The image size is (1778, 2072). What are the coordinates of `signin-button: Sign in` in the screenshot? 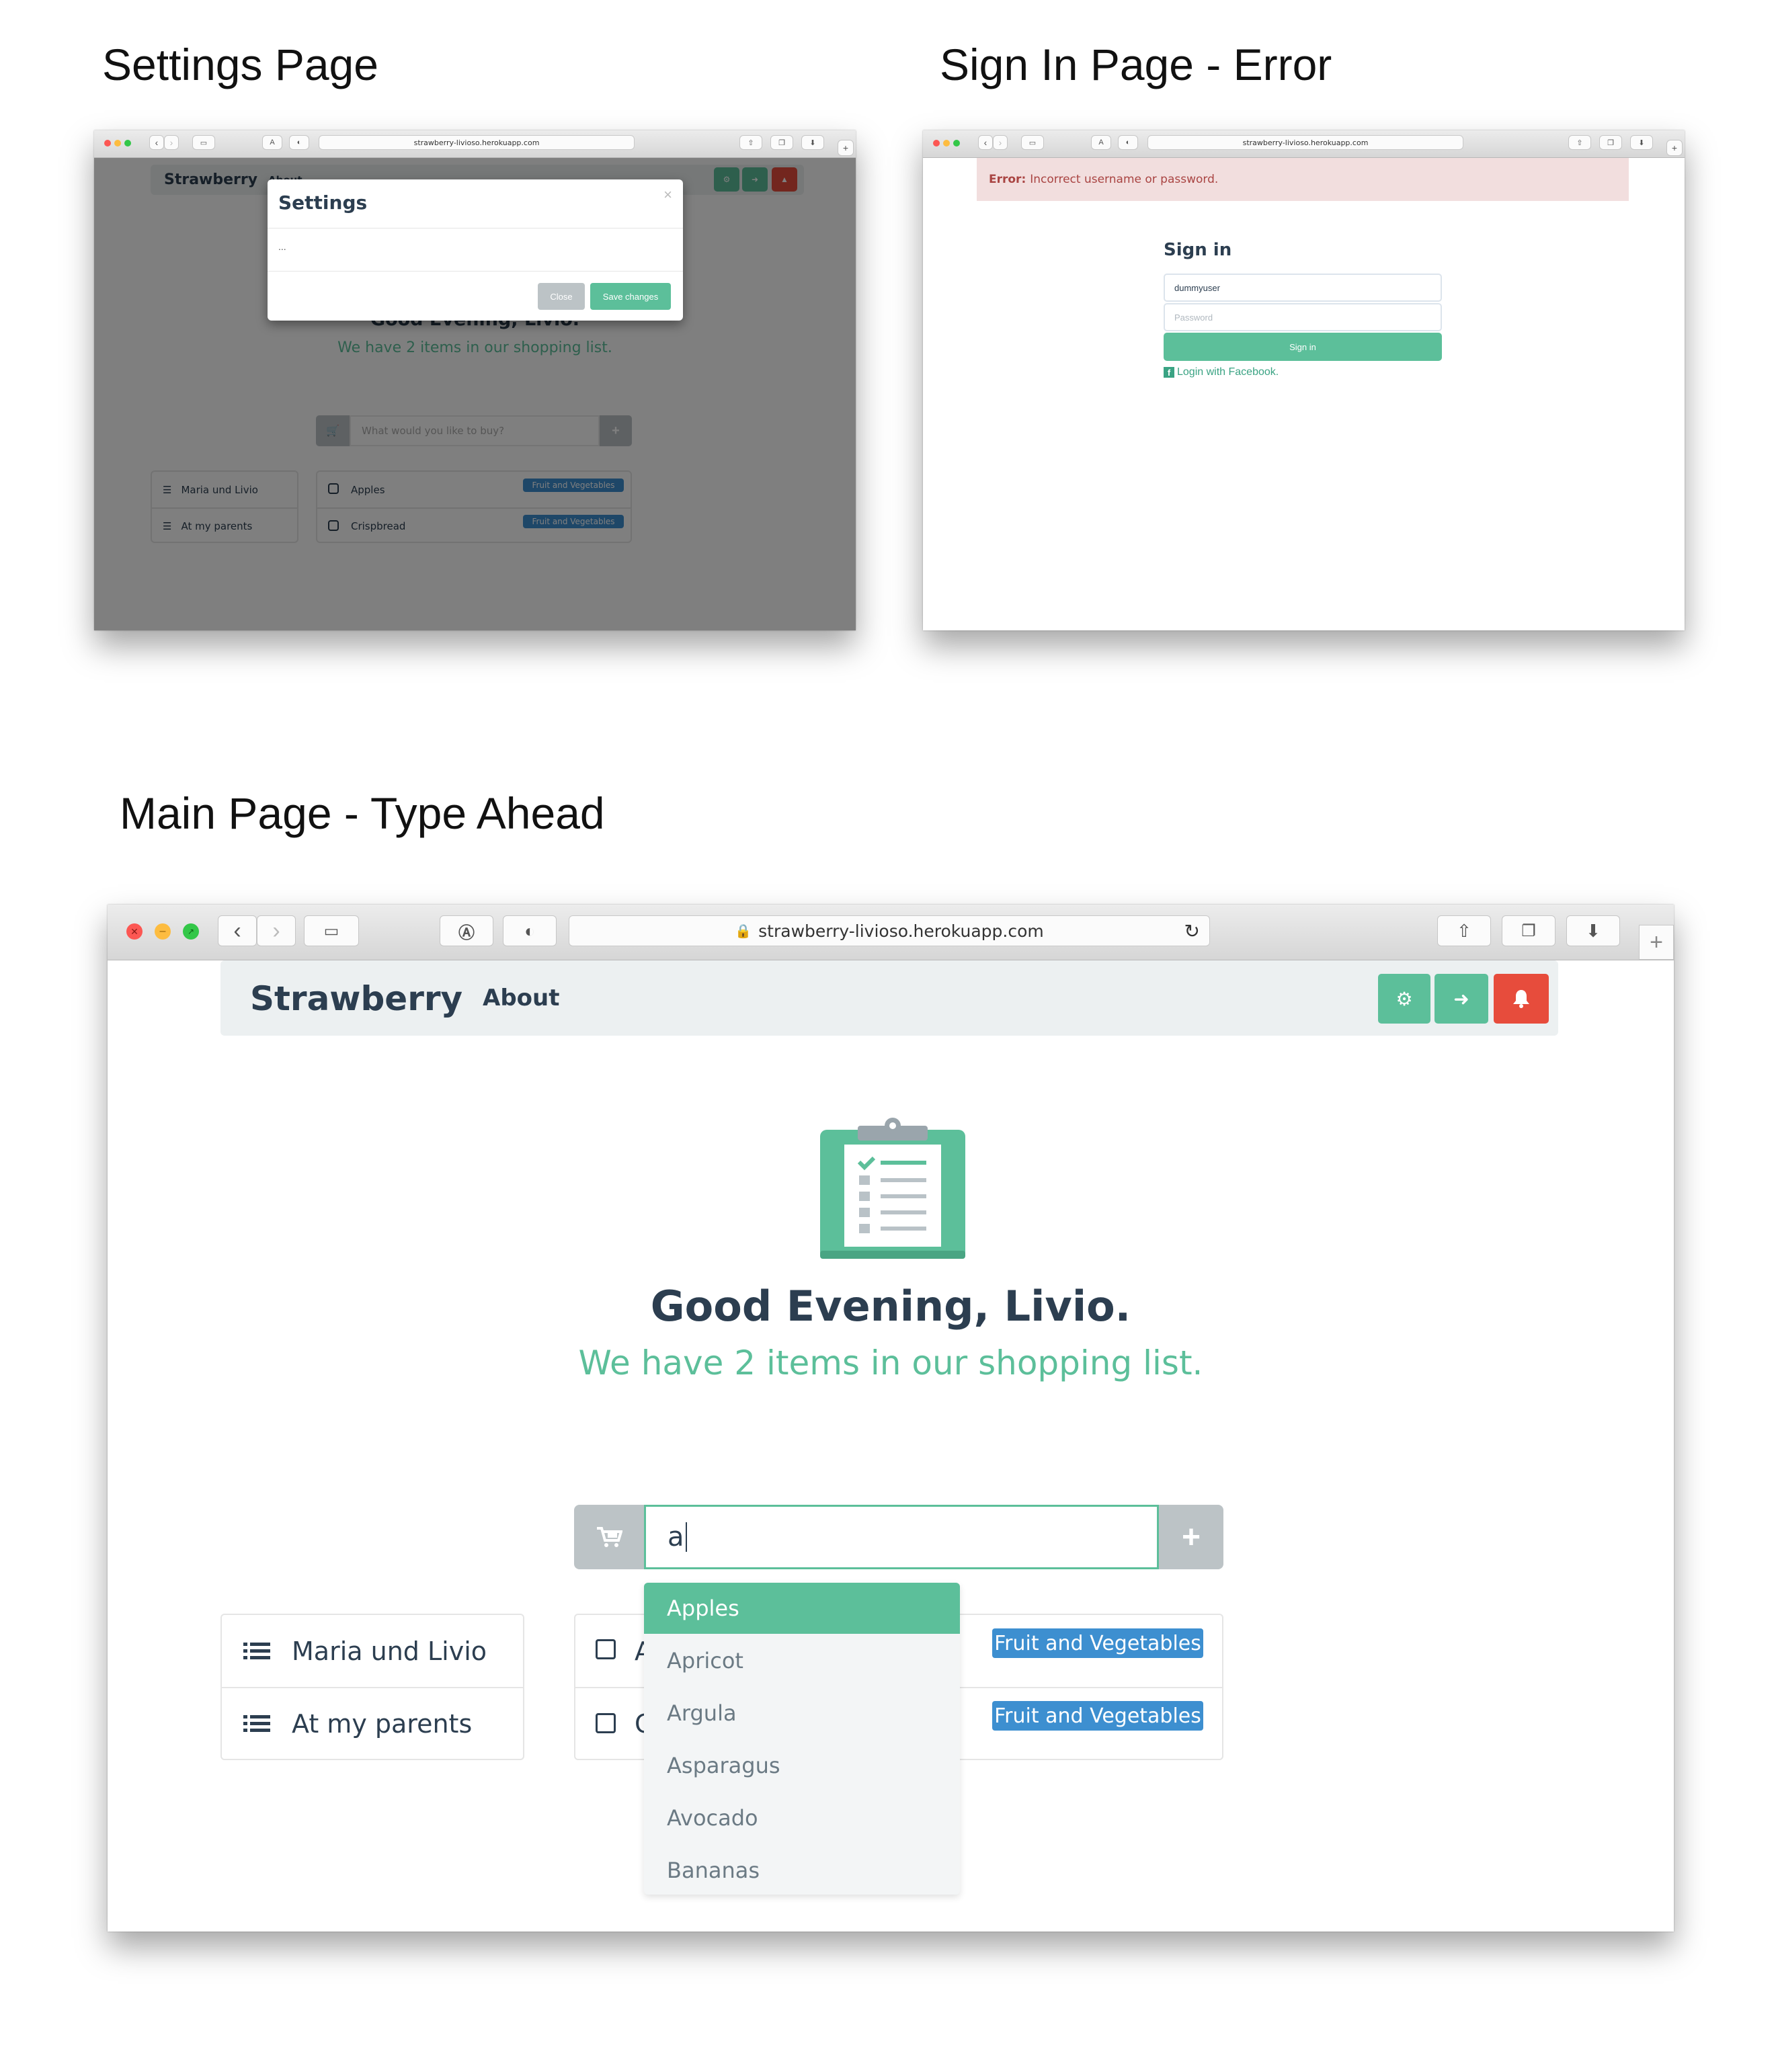 It's located at (1303, 347).